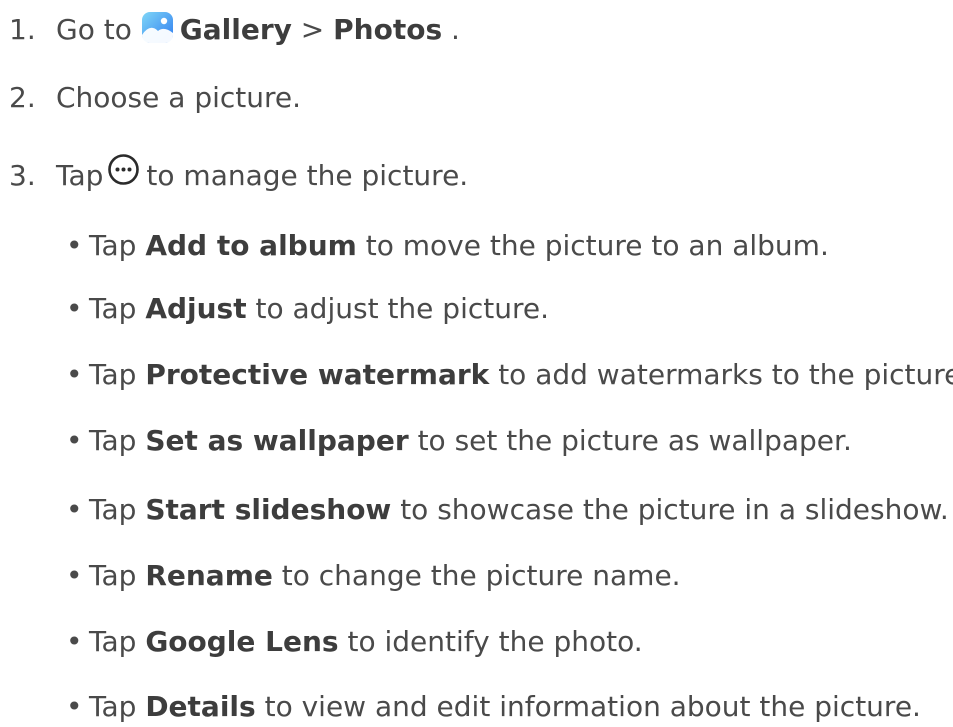 The width and height of the screenshot is (953, 727). What do you see at coordinates (242, 641) in the screenshot?
I see `option-name: Google Lens` at bounding box center [242, 641].